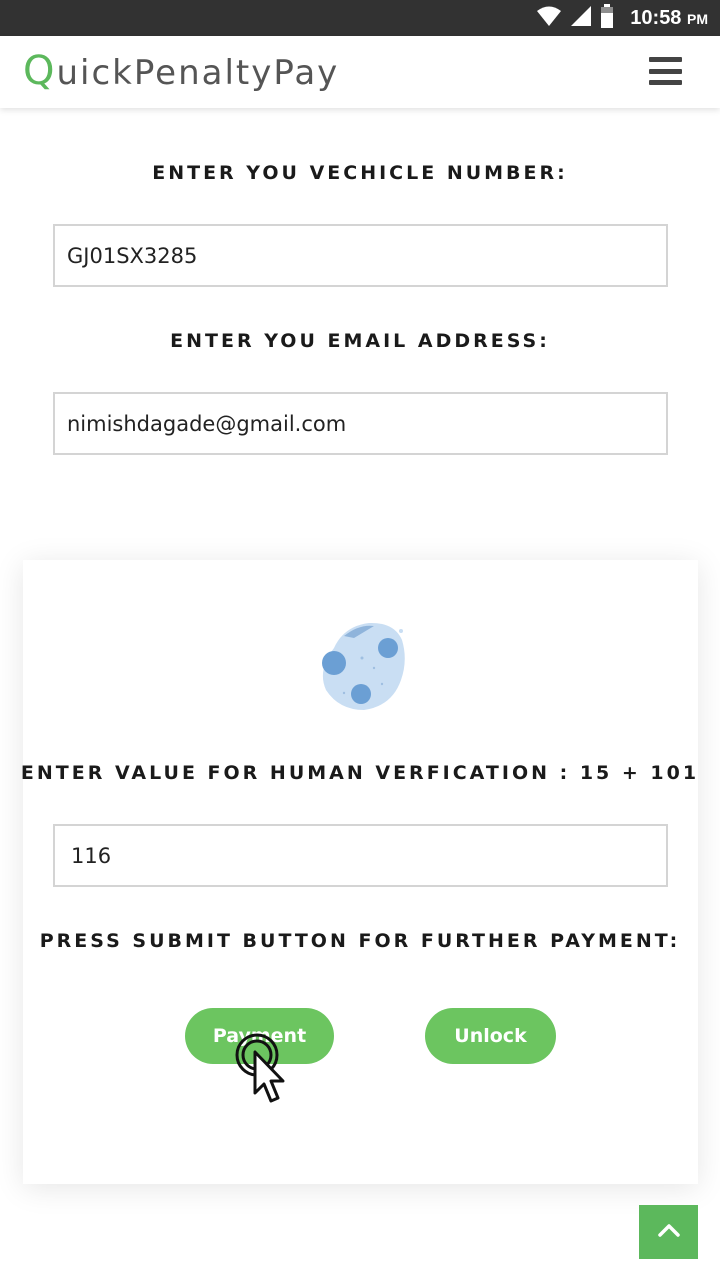  What do you see at coordinates (361, 668) in the screenshot?
I see `moon-planet-icon` at bounding box center [361, 668].